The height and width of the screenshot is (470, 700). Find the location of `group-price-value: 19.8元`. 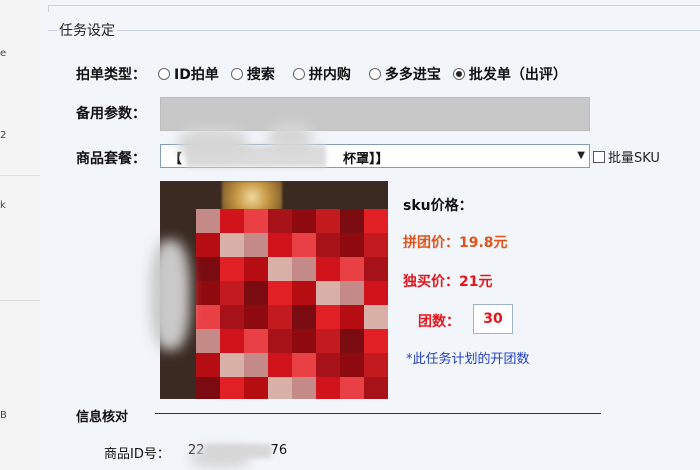

group-price-value: 19.8元 is located at coordinates (483, 243).